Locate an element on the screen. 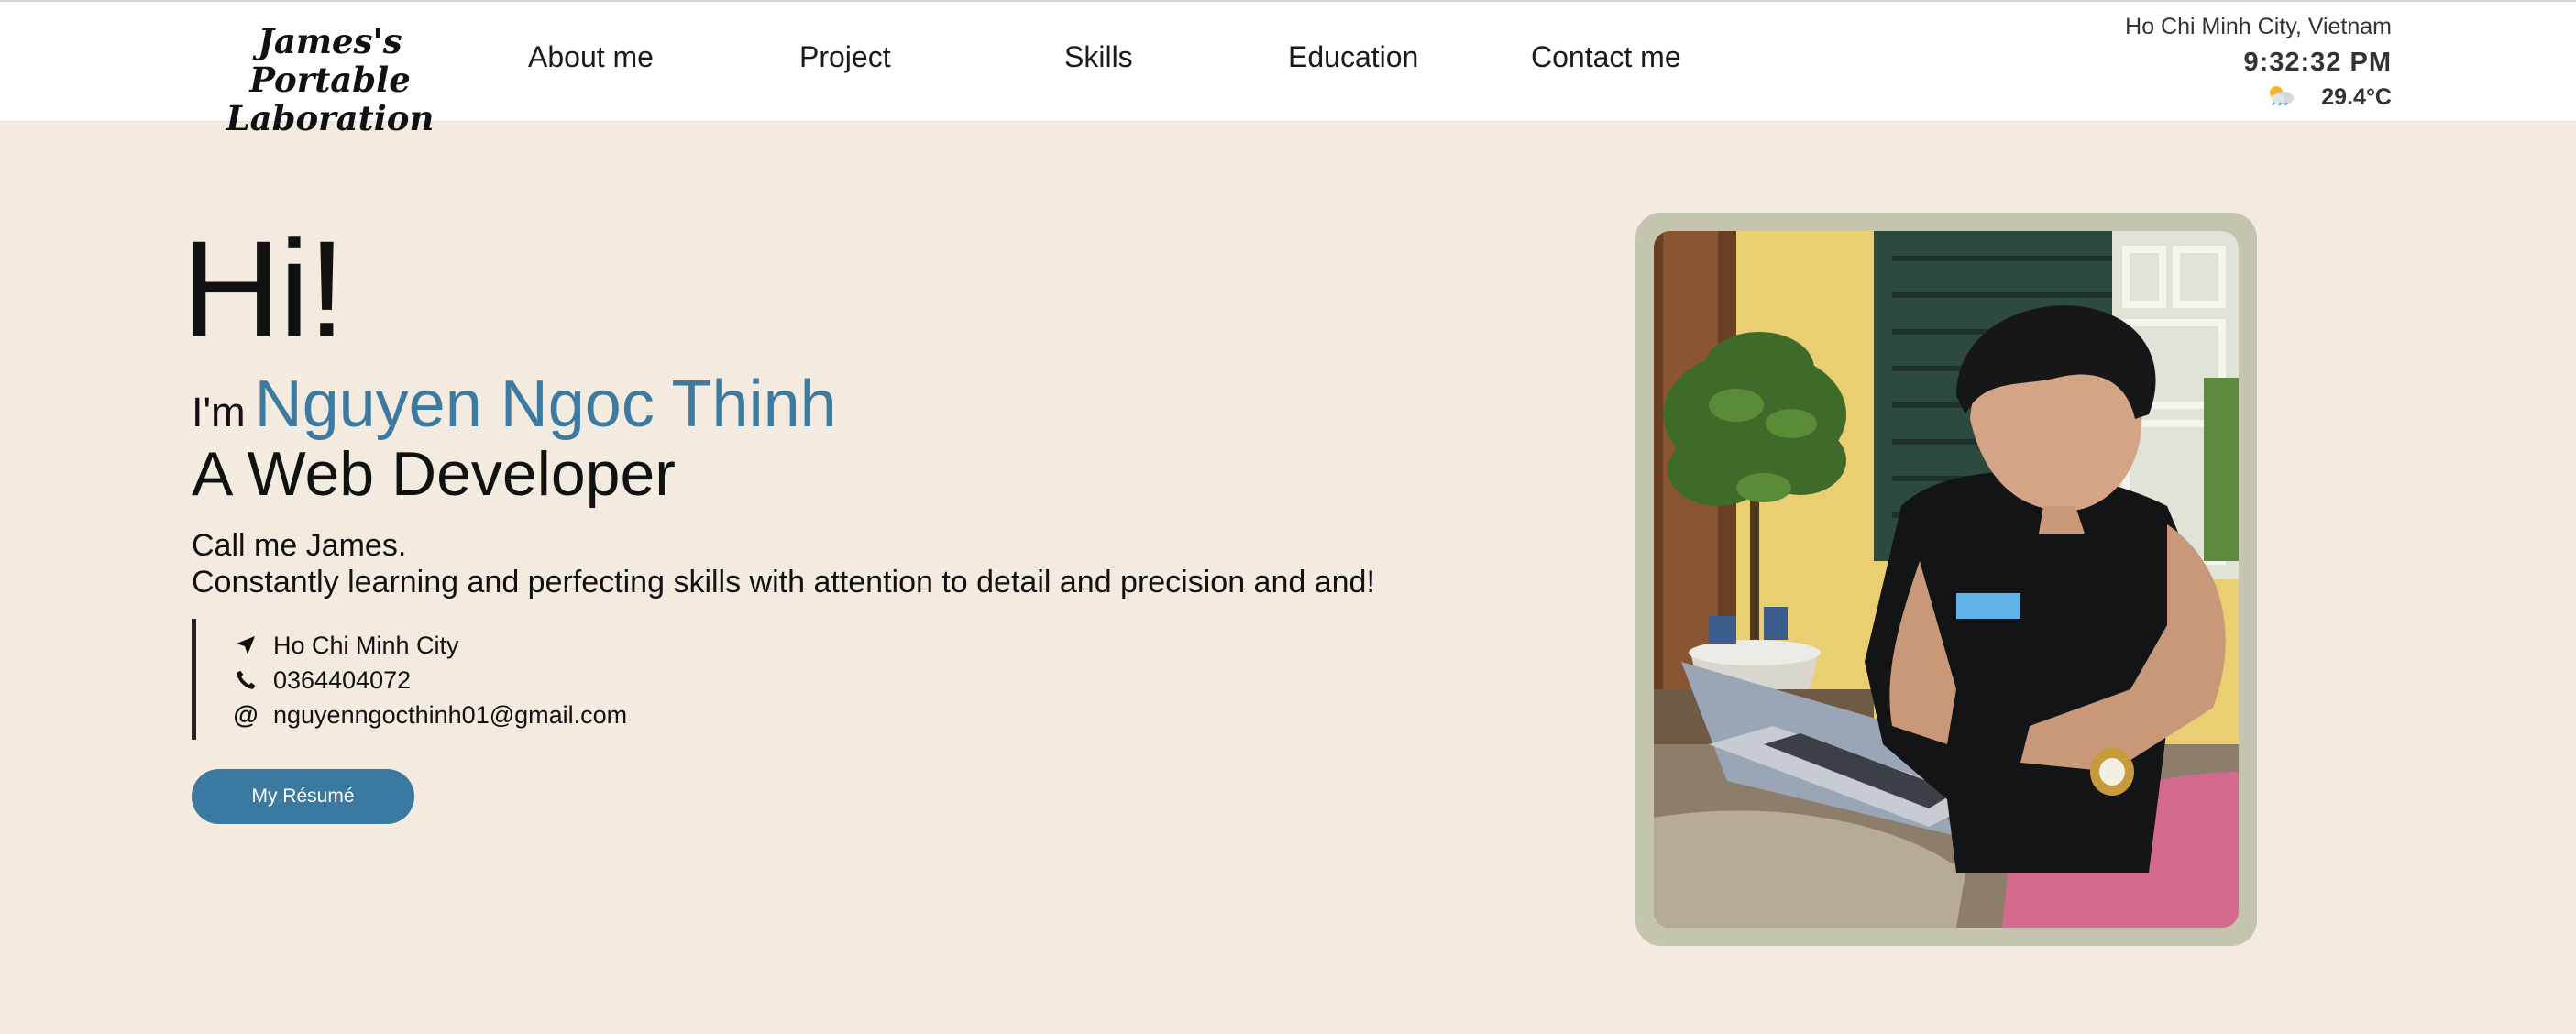 This screenshot has width=2576, height=1034. nav-skills: Skills is located at coordinates (1098, 57).